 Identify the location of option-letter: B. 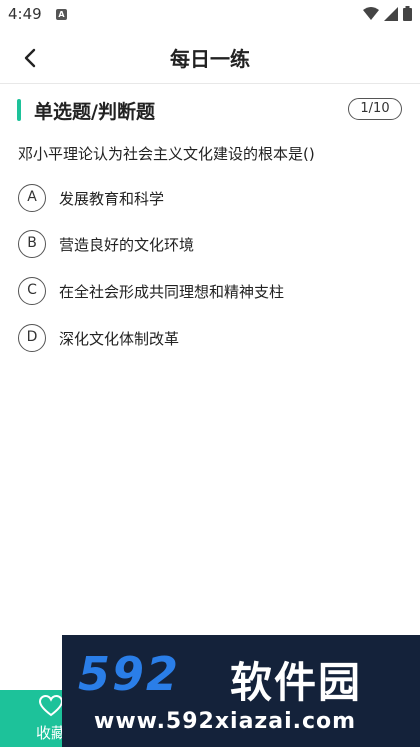
(32, 244).